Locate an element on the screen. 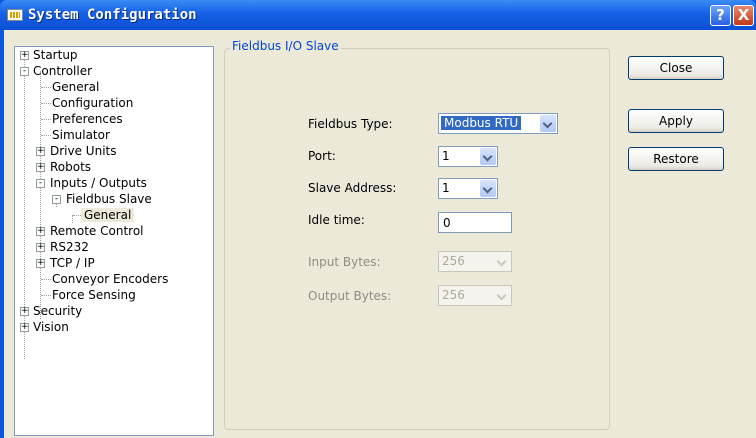 This screenshot has height=438, width=756. slave-address-value: 1 is located at coordinates (446, 188).